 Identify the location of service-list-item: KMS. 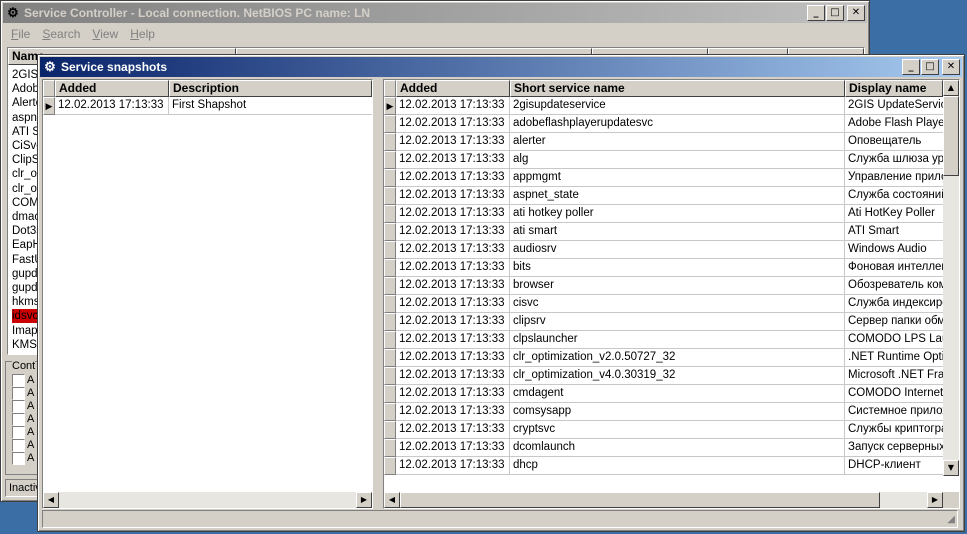
(25, 345).